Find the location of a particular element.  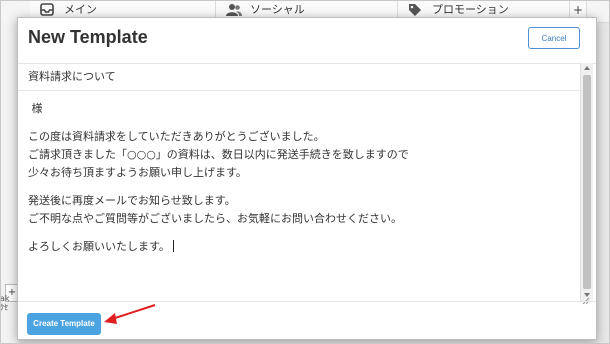

body-line: ご不明な点やご質問等がございましたら、お気軽にお問い合わせください。 is located at coordinates (215, 218).